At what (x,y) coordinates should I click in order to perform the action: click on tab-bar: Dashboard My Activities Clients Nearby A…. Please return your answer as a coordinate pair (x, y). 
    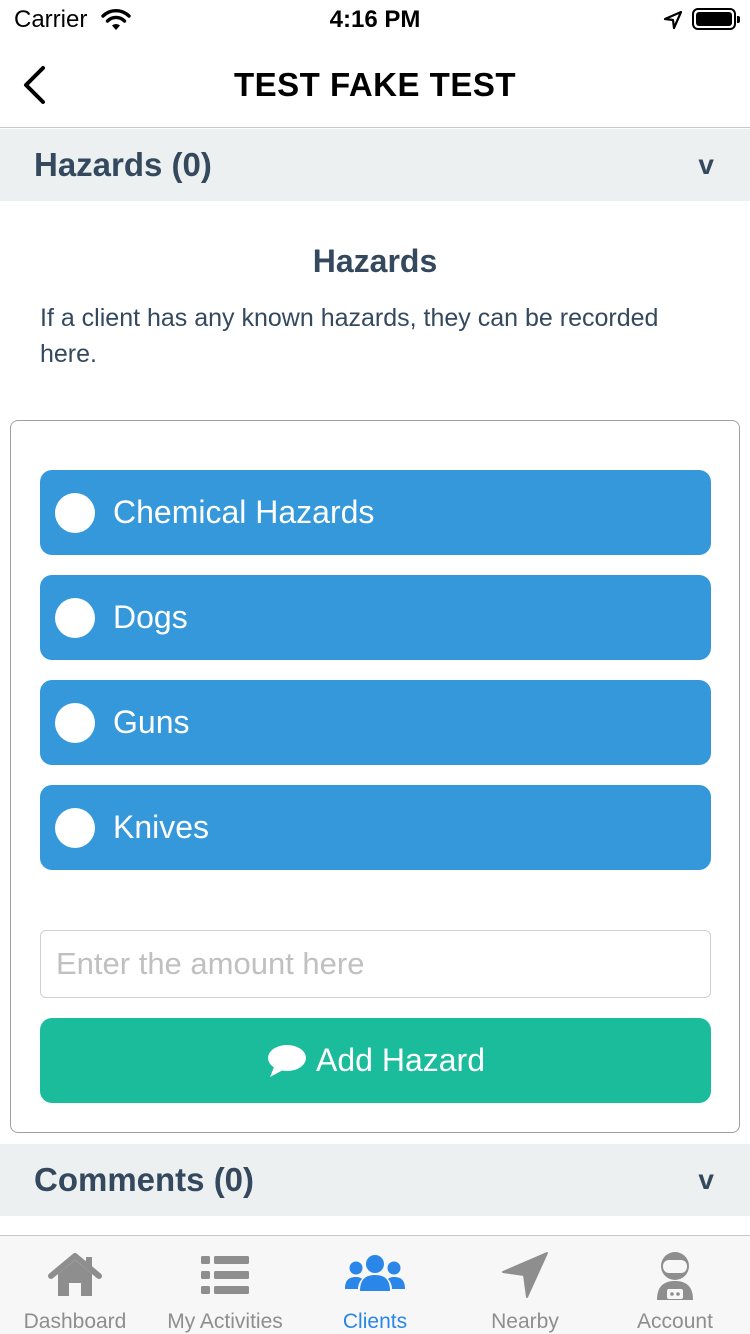
    Looking at the image, I should click on (375, 1284).